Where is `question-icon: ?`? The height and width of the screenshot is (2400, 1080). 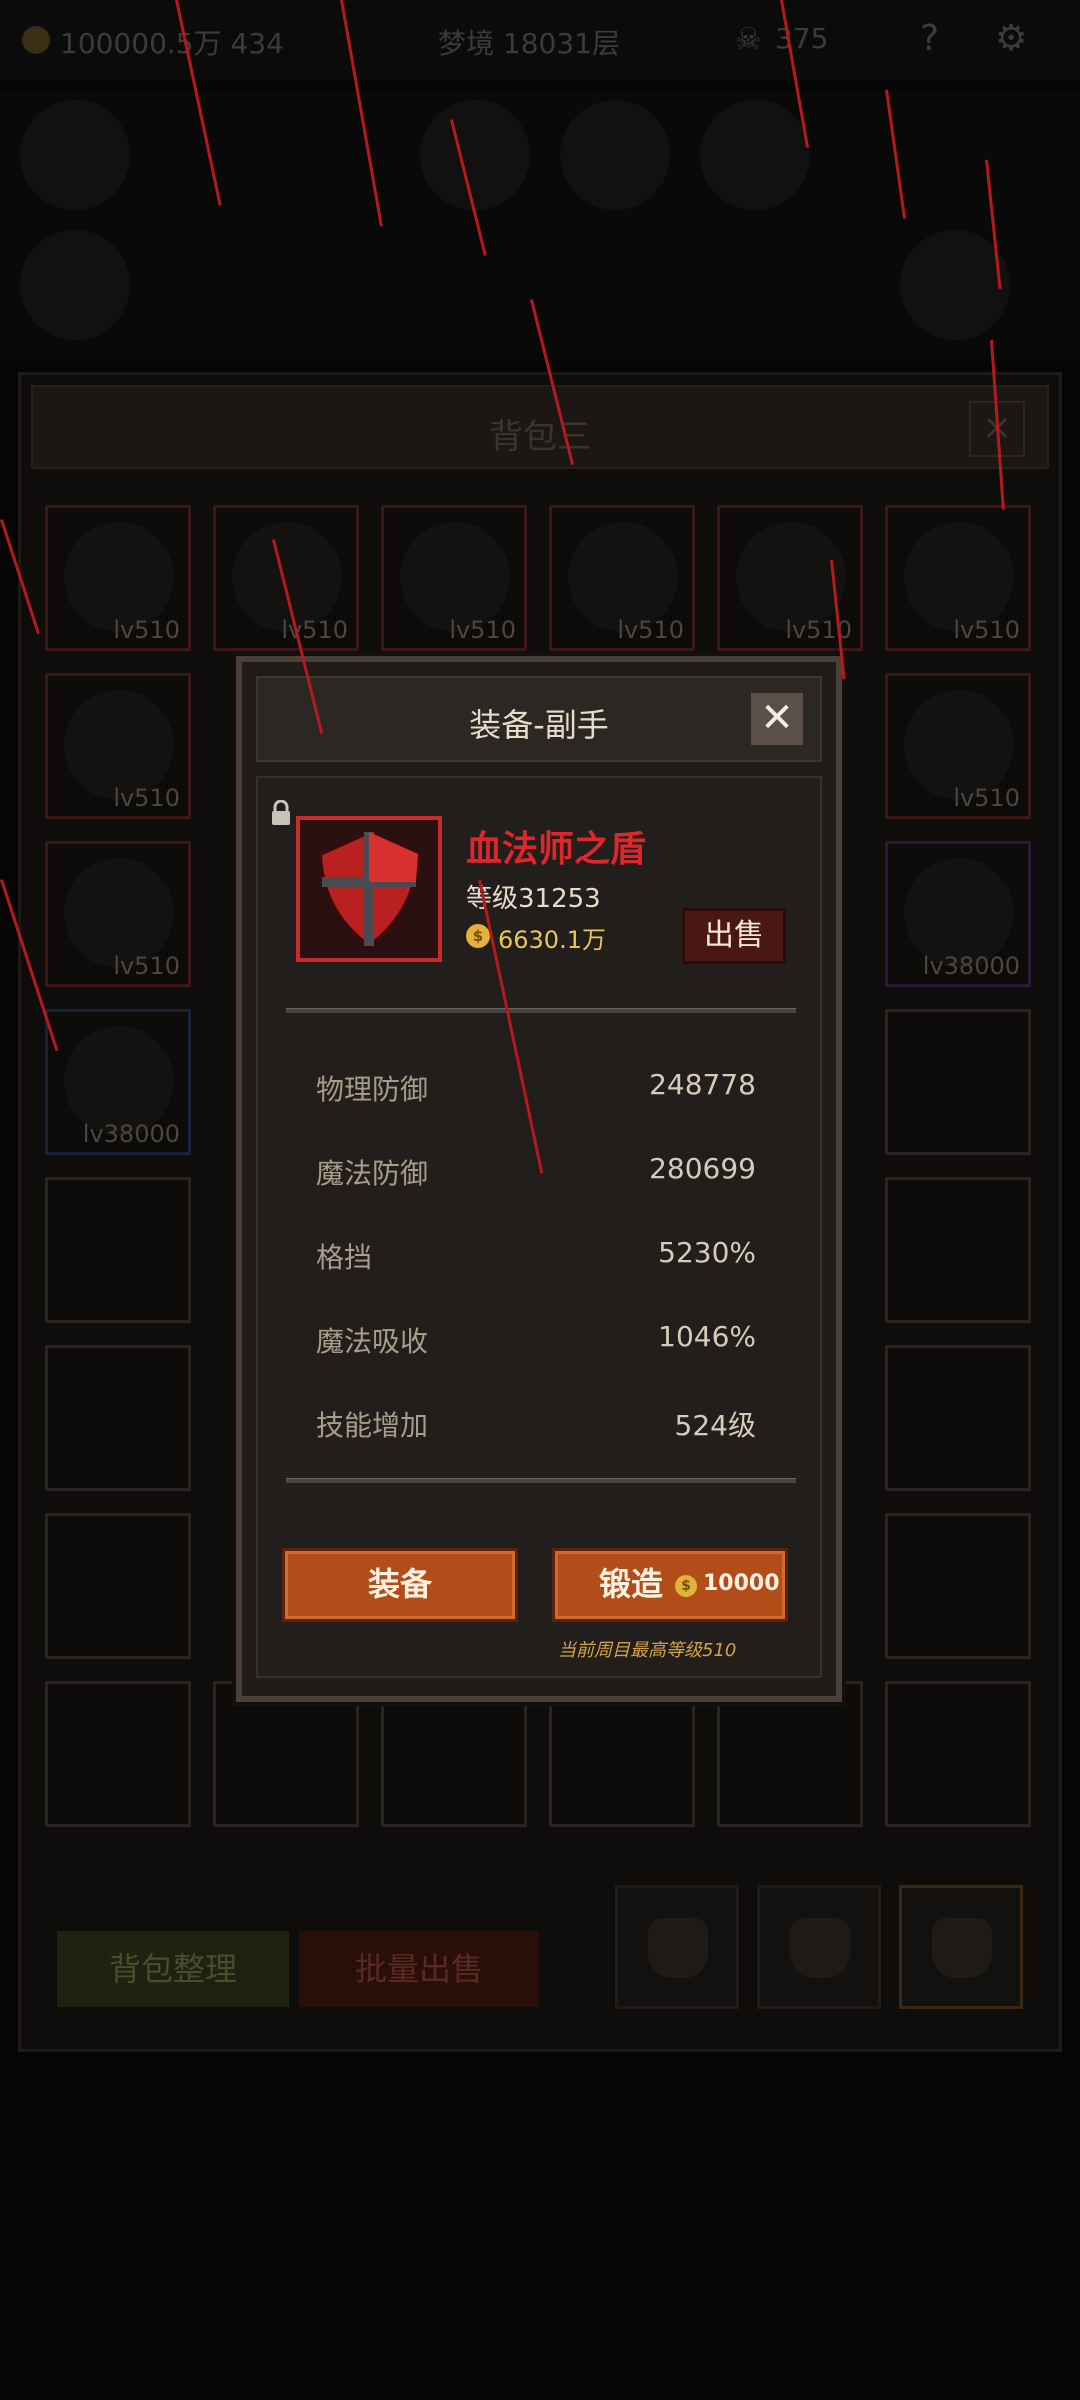 question-icon: ? is located at coordinates (929, 38).